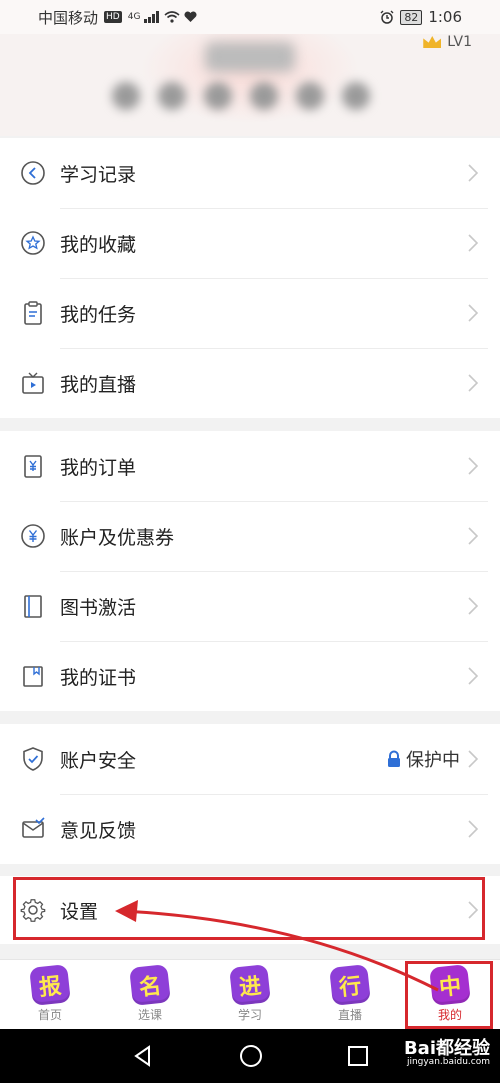 The width and height of the screenshot is (500, 1083). I want to click on menu-item-label: 我的任务, so click(98, 314).